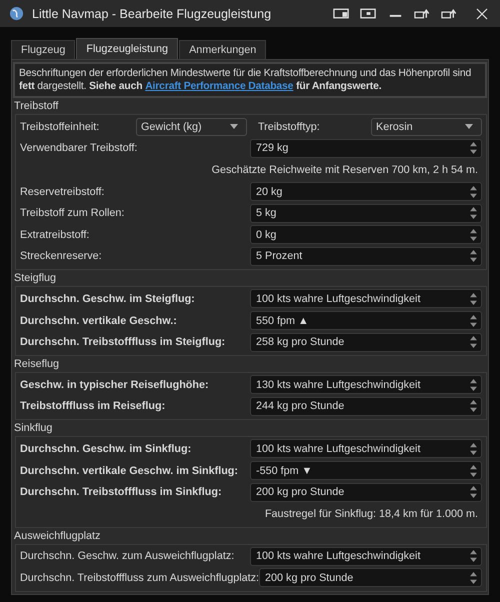 This screenshot has width=500, height=602. I want to click on field-label: Streckenreserve:, so click(61, 256).